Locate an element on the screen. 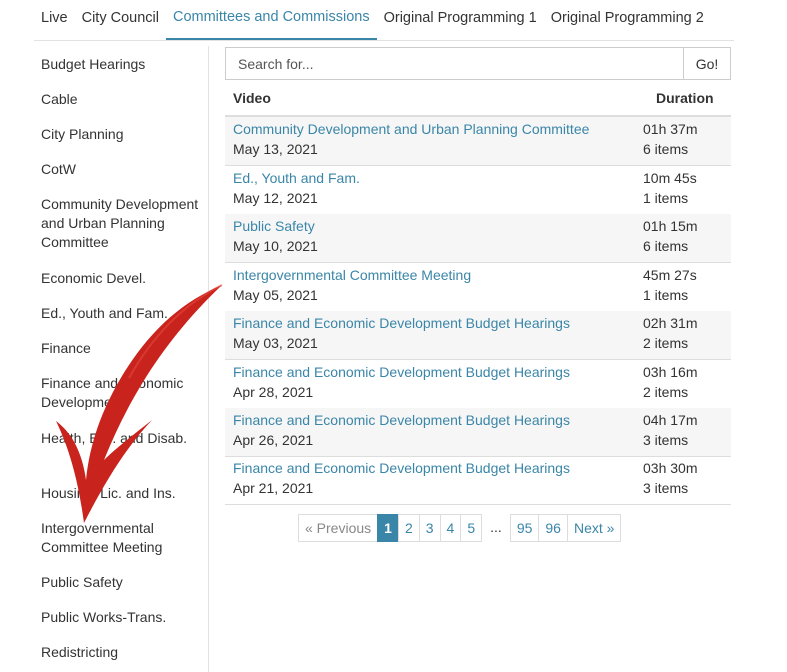 The width and height of the screenshot is (787, 672). video-date: May 13, 2021 is located at coordinates (275, 149).